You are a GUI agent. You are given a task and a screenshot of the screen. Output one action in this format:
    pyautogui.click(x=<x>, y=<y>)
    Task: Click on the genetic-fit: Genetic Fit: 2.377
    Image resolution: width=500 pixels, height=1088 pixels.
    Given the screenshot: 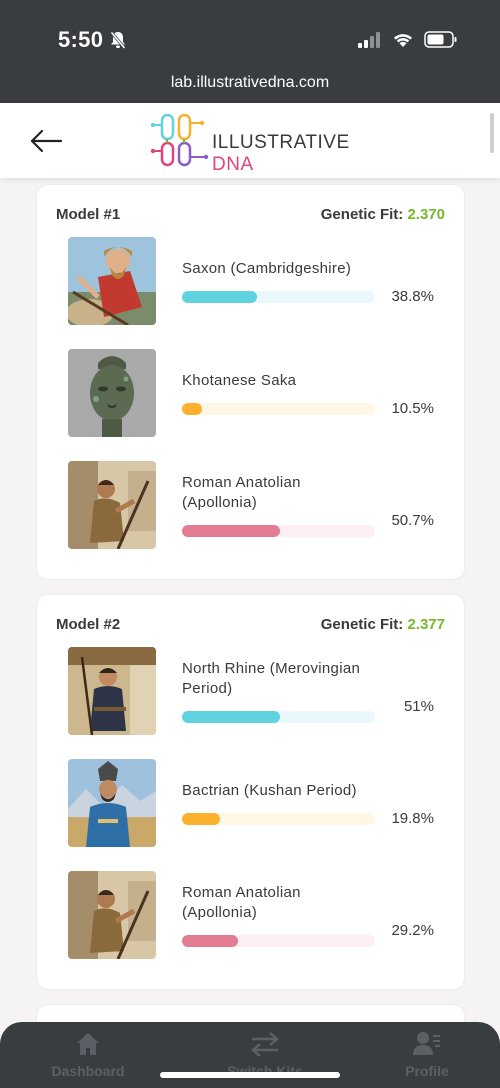 What is the action you would take?
    pyautogui.click(x=383, y=624)
    